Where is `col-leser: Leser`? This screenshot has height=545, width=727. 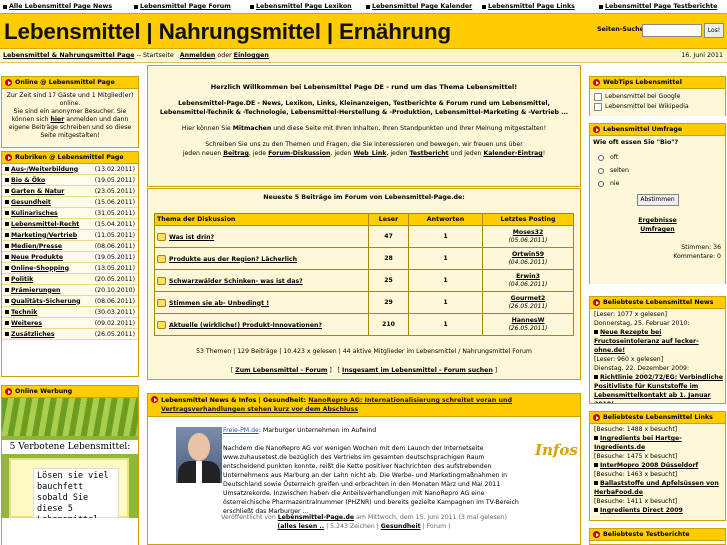
col-leser: Leser is located at coordinates (388, 219).